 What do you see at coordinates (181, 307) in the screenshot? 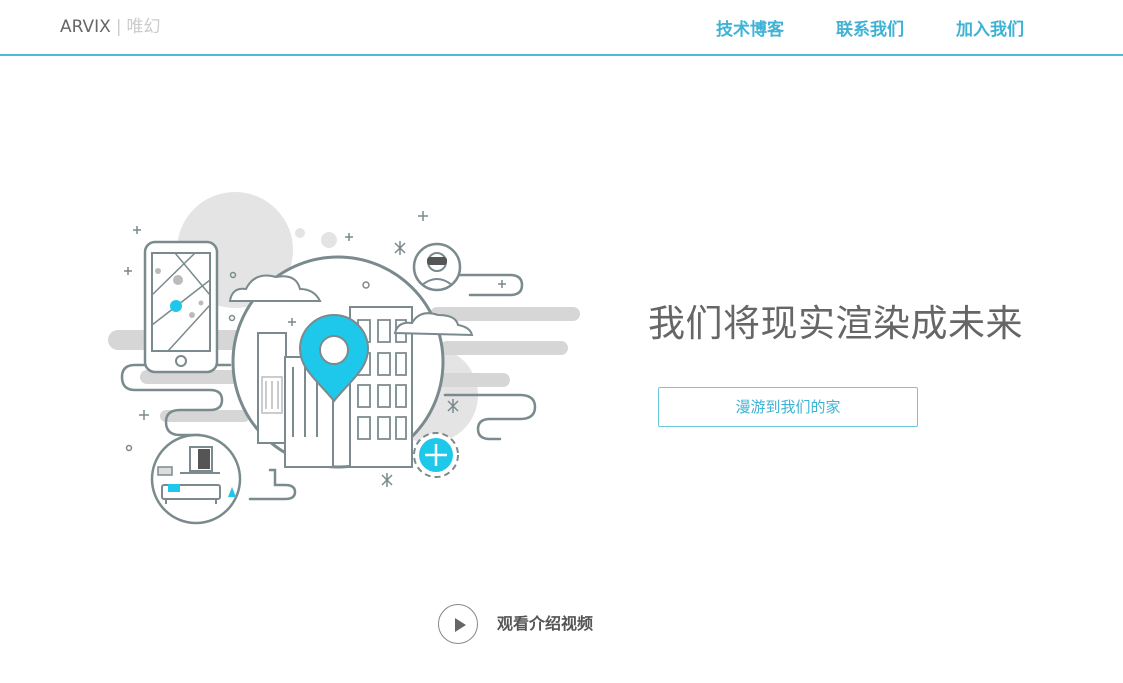
I see `phone-icon` at bounding box center [181, 307].